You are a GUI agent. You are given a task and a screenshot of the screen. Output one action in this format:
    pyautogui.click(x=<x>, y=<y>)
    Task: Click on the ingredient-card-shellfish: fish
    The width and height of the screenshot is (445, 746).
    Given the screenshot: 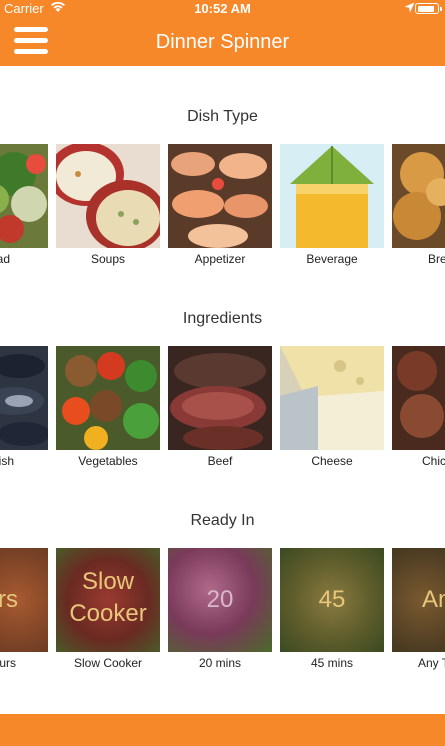 What is the action you would take?
    pyautogui.click(x=24, y=407)
    